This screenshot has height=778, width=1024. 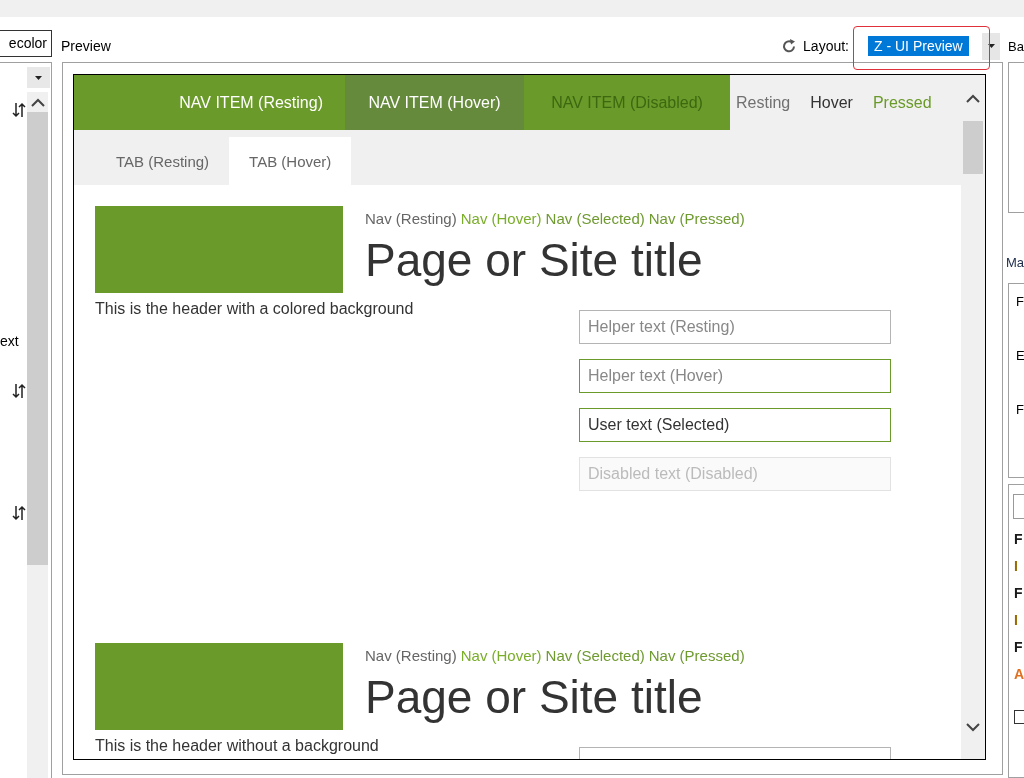 What do you see at coordinates (826, 46) in the screenshot?
I see `layout-label: Layout:` at bounding box center [826, 46].